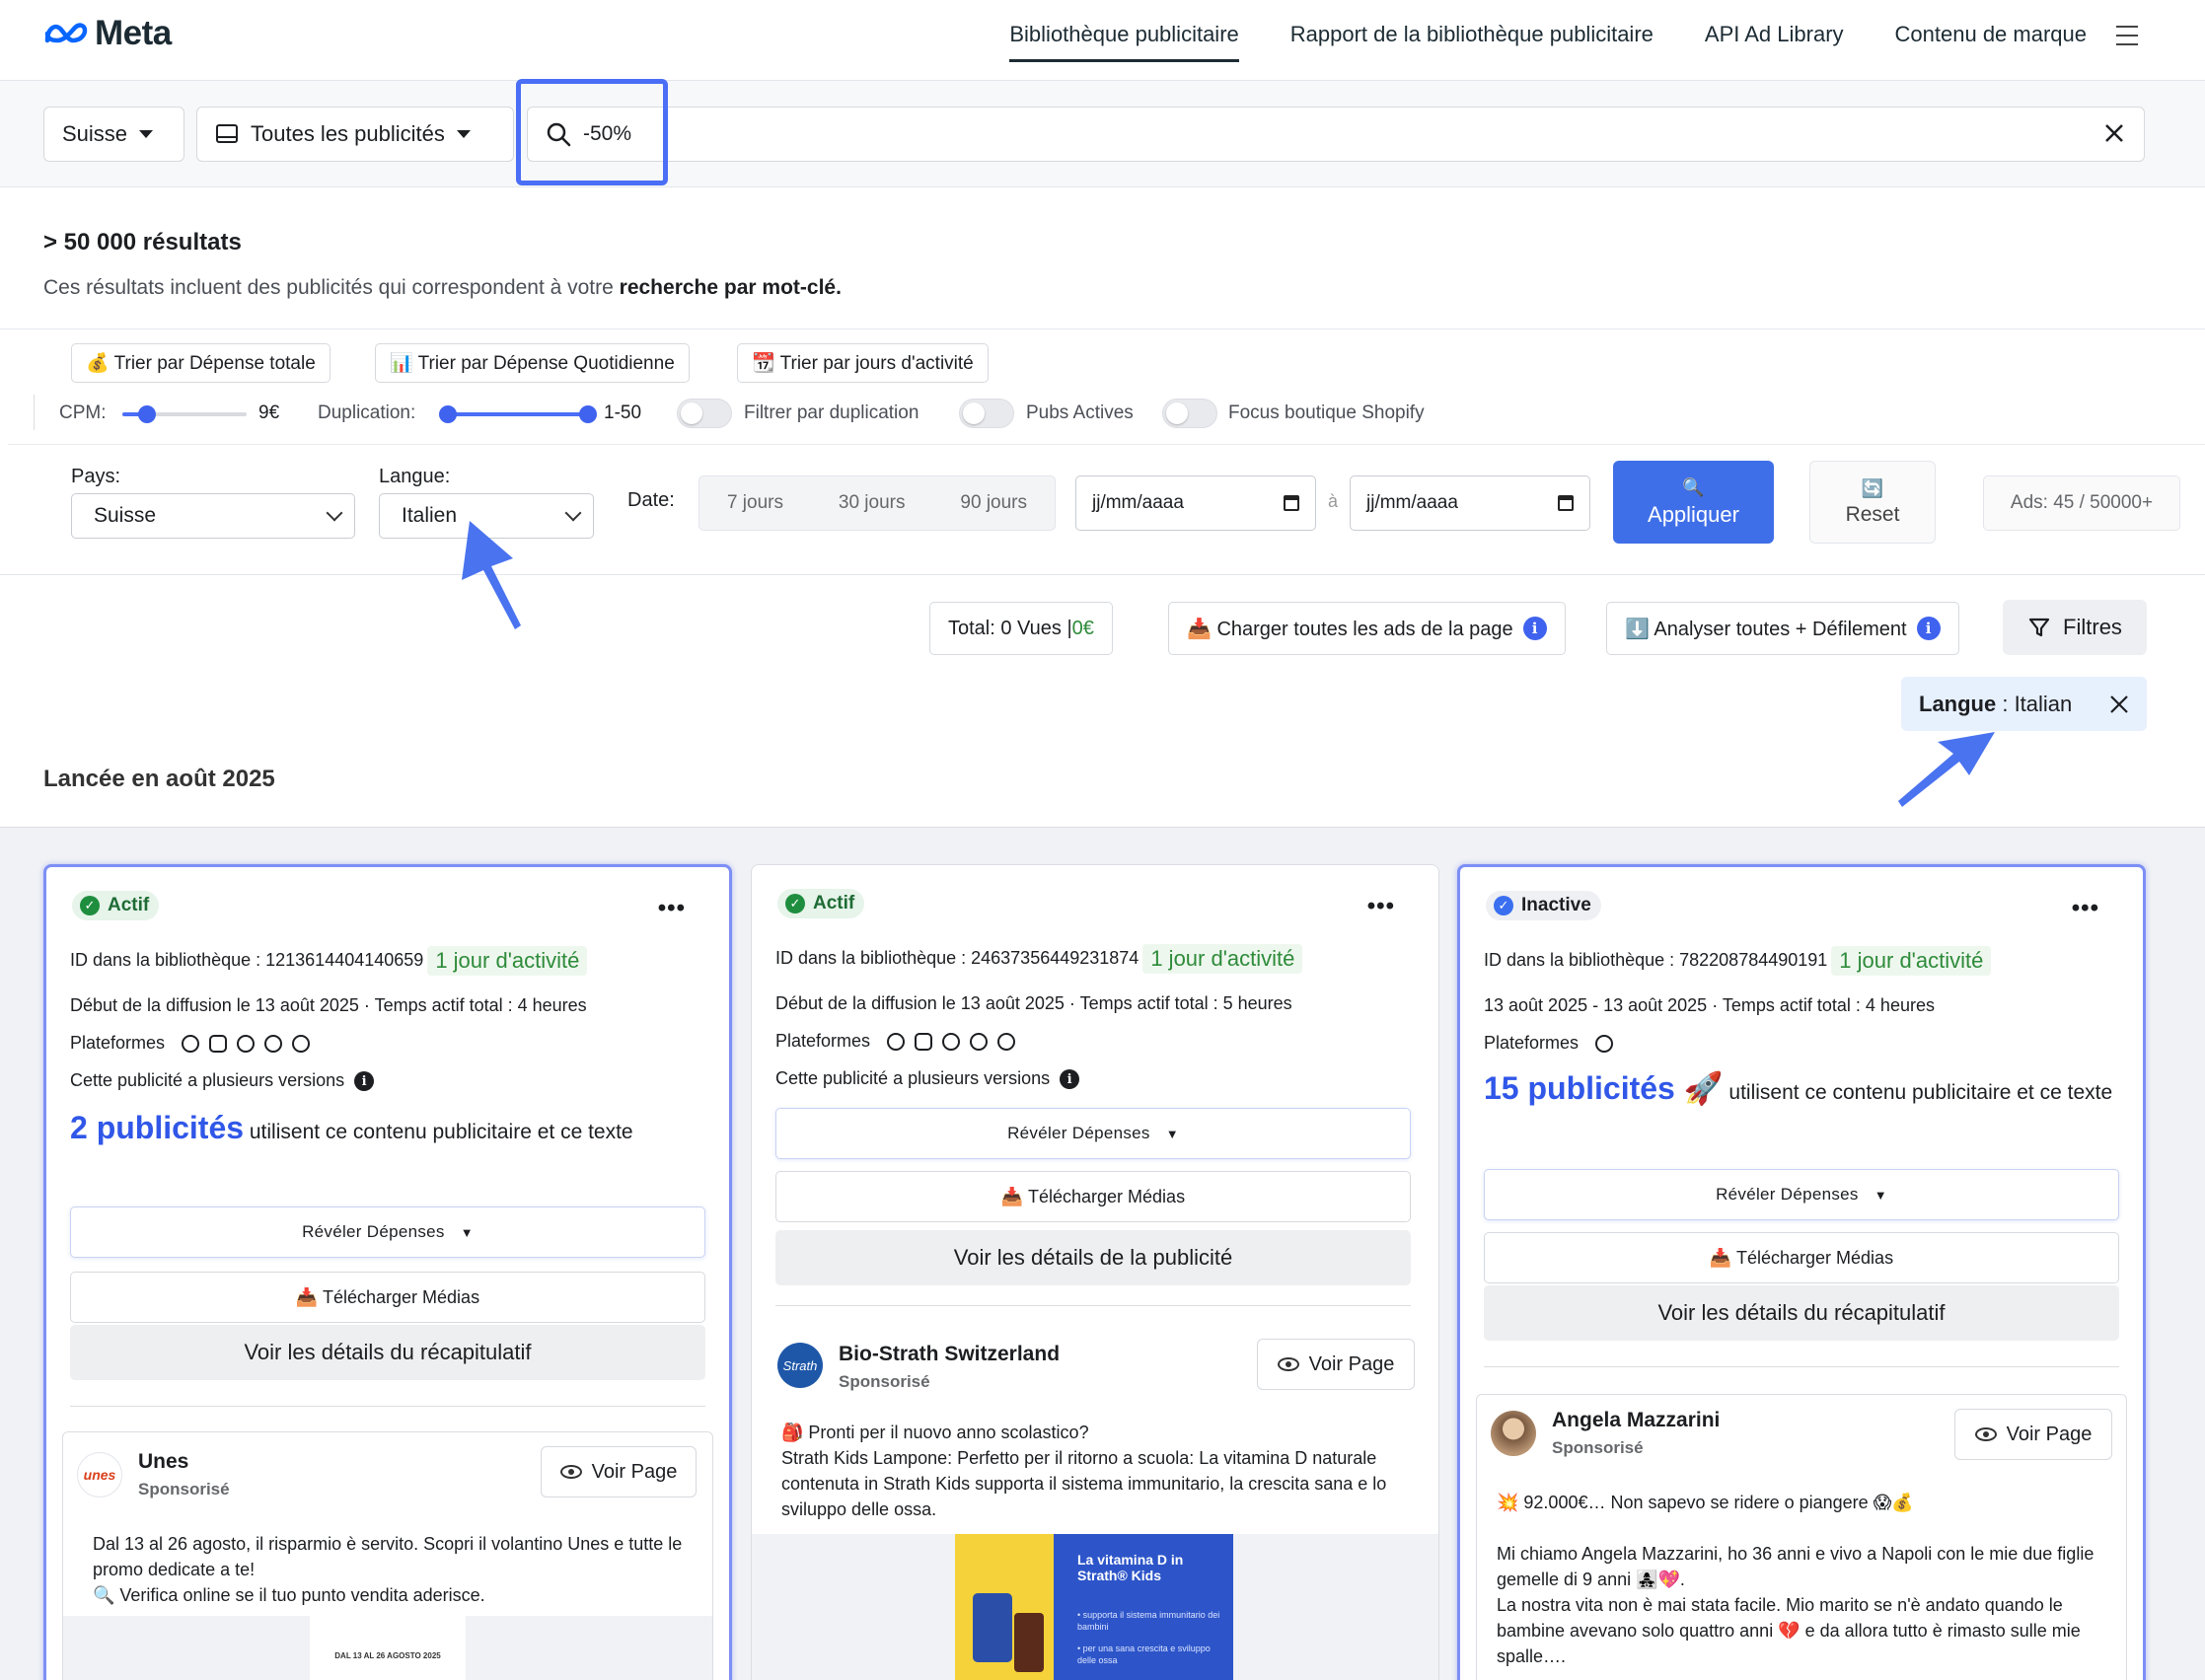 The width and height of the screenshot is (2205, 1680). Describe the element at coordinates (1333, 501) in the screenshot. I see `date-separator: à` at that location.